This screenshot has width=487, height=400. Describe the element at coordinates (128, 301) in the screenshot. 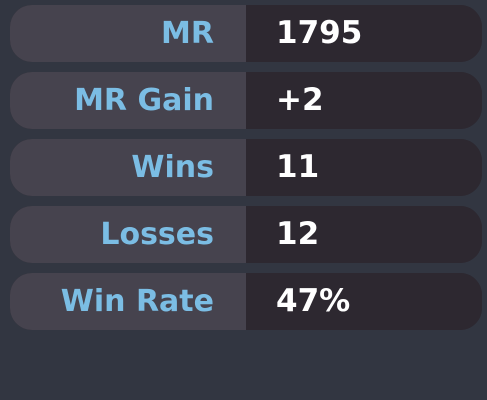

I see `stat-label: Win Rate` at that location.